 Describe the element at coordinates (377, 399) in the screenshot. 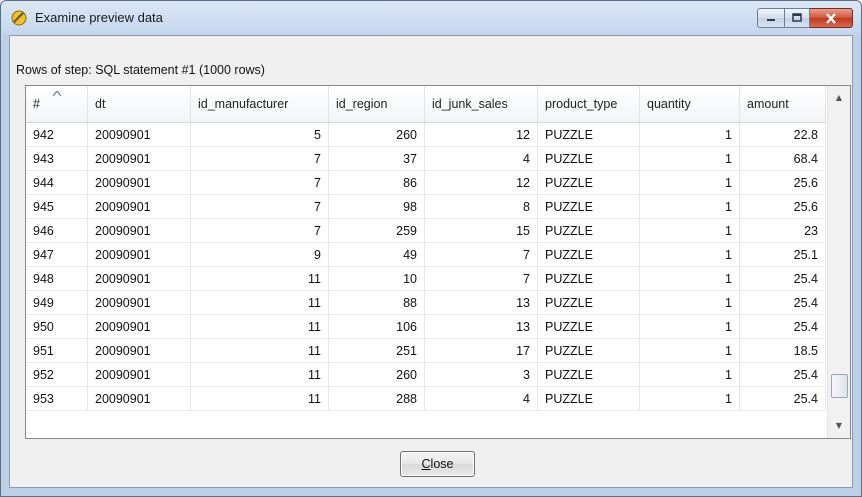

I see `cell-id-region: 288` at that location.